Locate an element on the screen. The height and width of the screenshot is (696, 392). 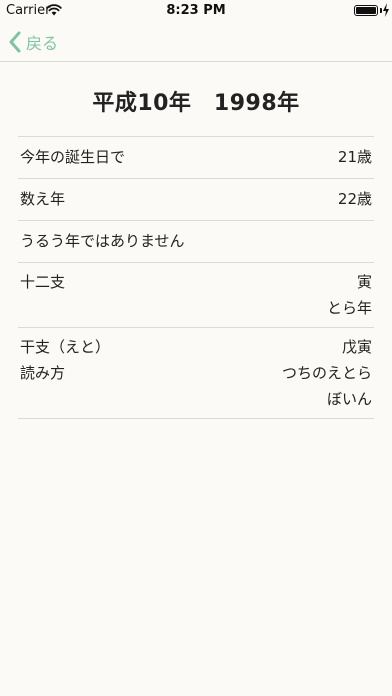
back-button: 戻る is located at coordinates (33, 42).